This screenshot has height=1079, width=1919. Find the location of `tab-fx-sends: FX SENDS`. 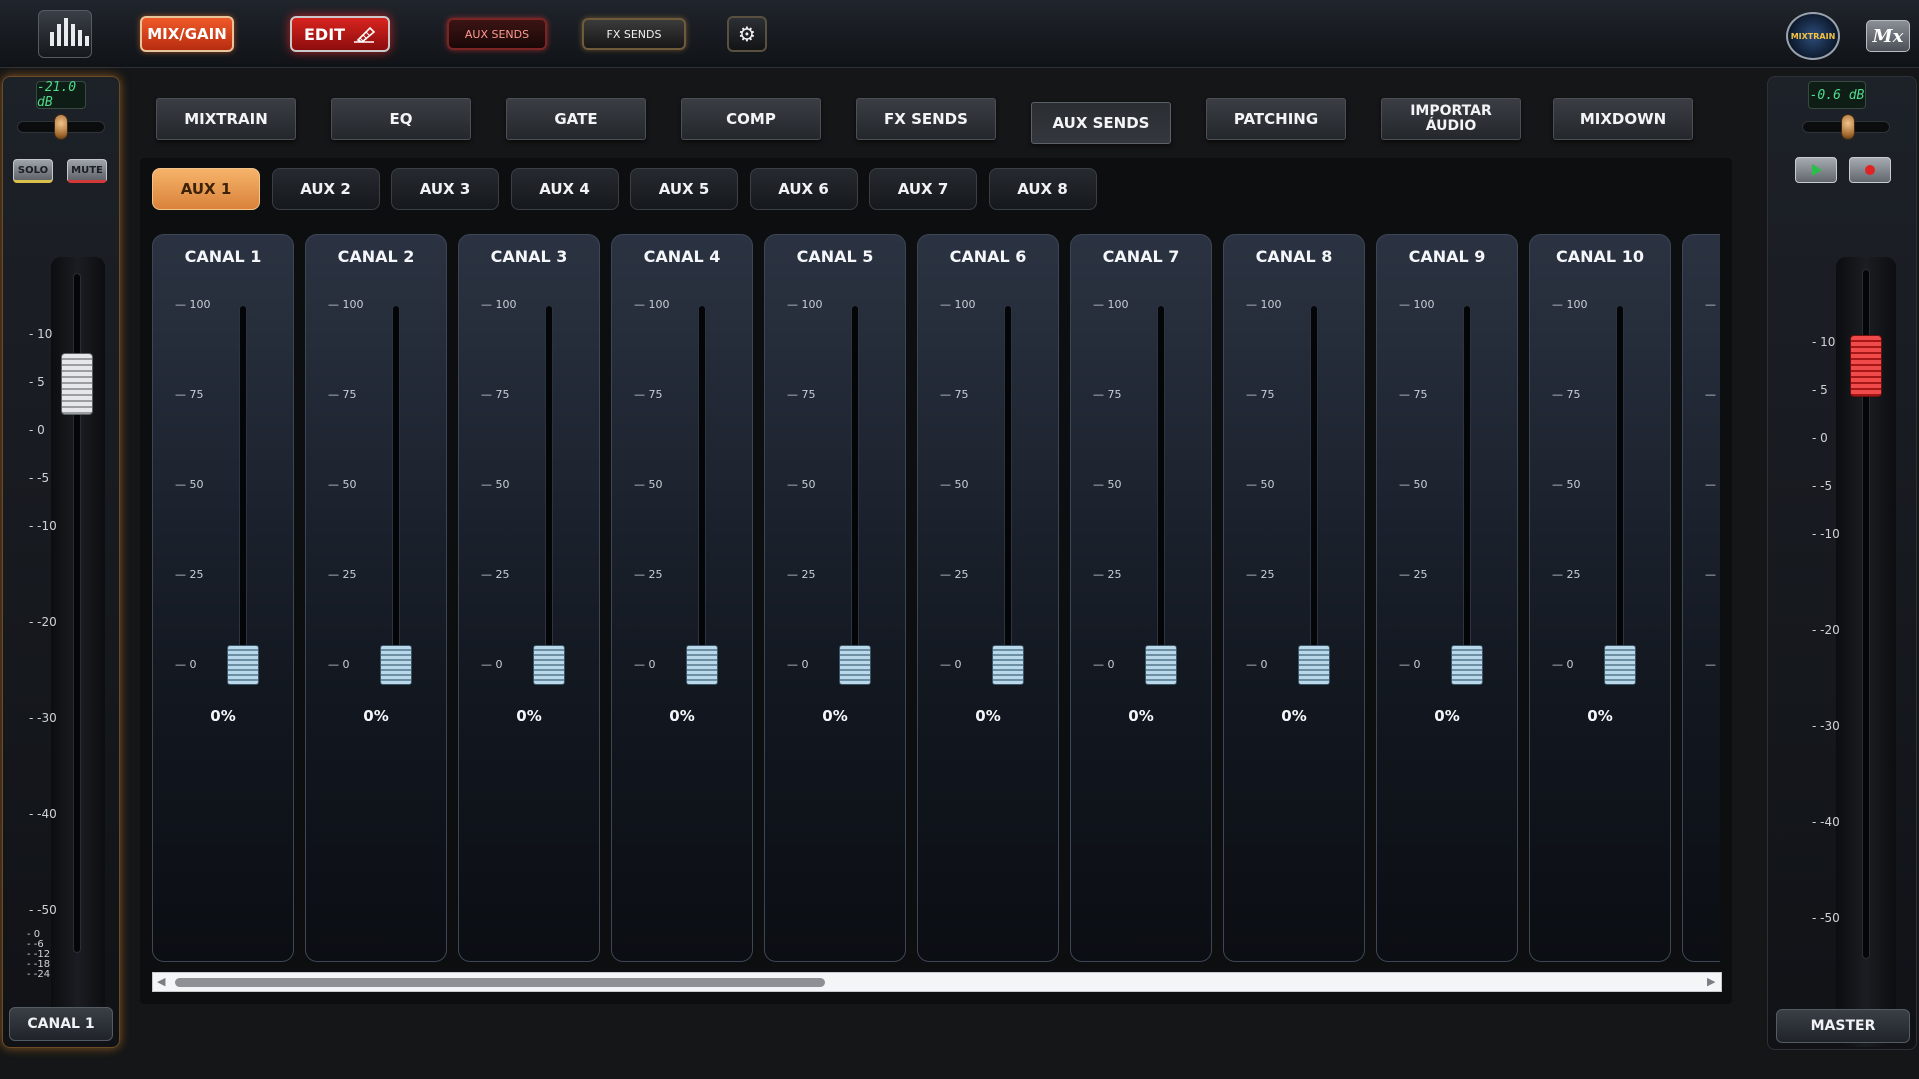

tab-fx-sends: FX SENDS is located at coordinates (926, 119).